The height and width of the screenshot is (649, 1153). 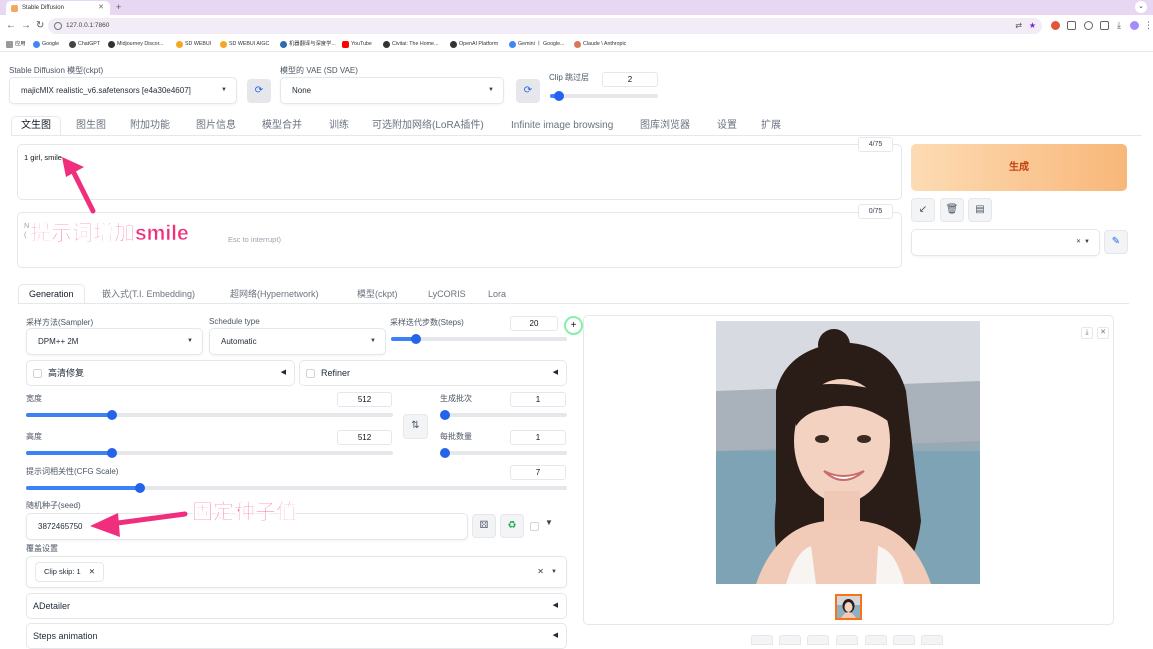 I want to click on close-tab-icon: ✕, so click(x=101, y=8).